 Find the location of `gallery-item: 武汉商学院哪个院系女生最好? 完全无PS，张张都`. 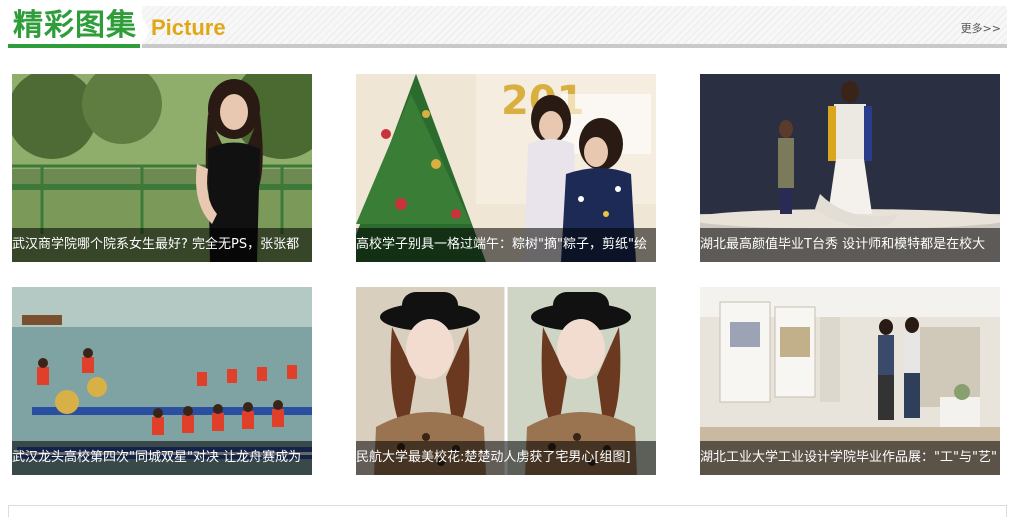

gallery-item: 武汉商学院哪个院系女生最好? 完全无PS，张张都 is located at coordinates (162, 168).